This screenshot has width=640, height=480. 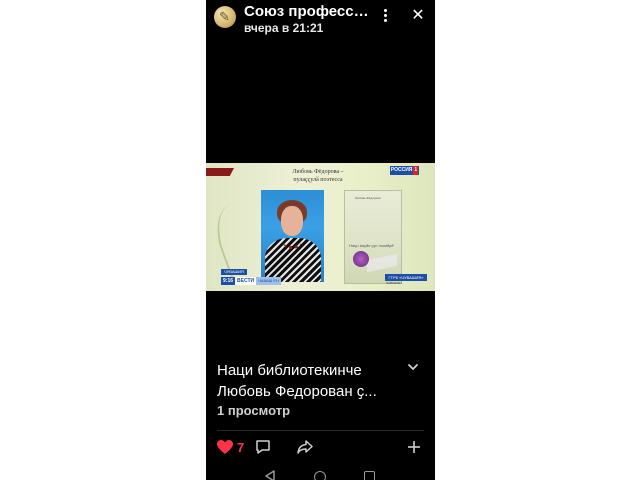 I want to click on vesti-label: ВЕСТИ, so click(x=246, y=281).